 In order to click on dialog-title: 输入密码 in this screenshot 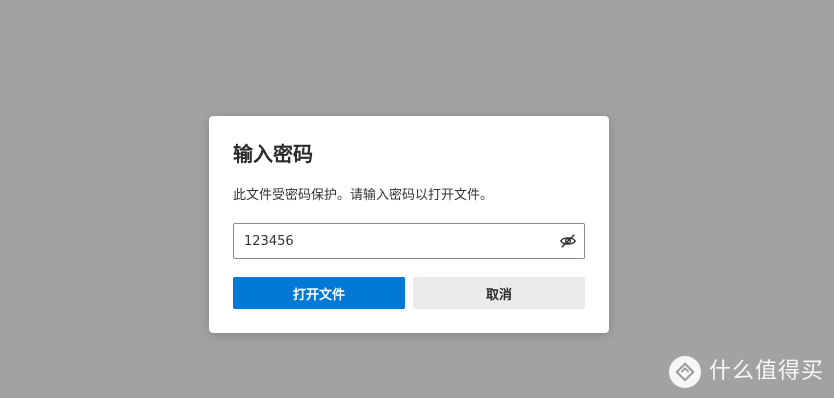, I will do `click(273, 154)`.